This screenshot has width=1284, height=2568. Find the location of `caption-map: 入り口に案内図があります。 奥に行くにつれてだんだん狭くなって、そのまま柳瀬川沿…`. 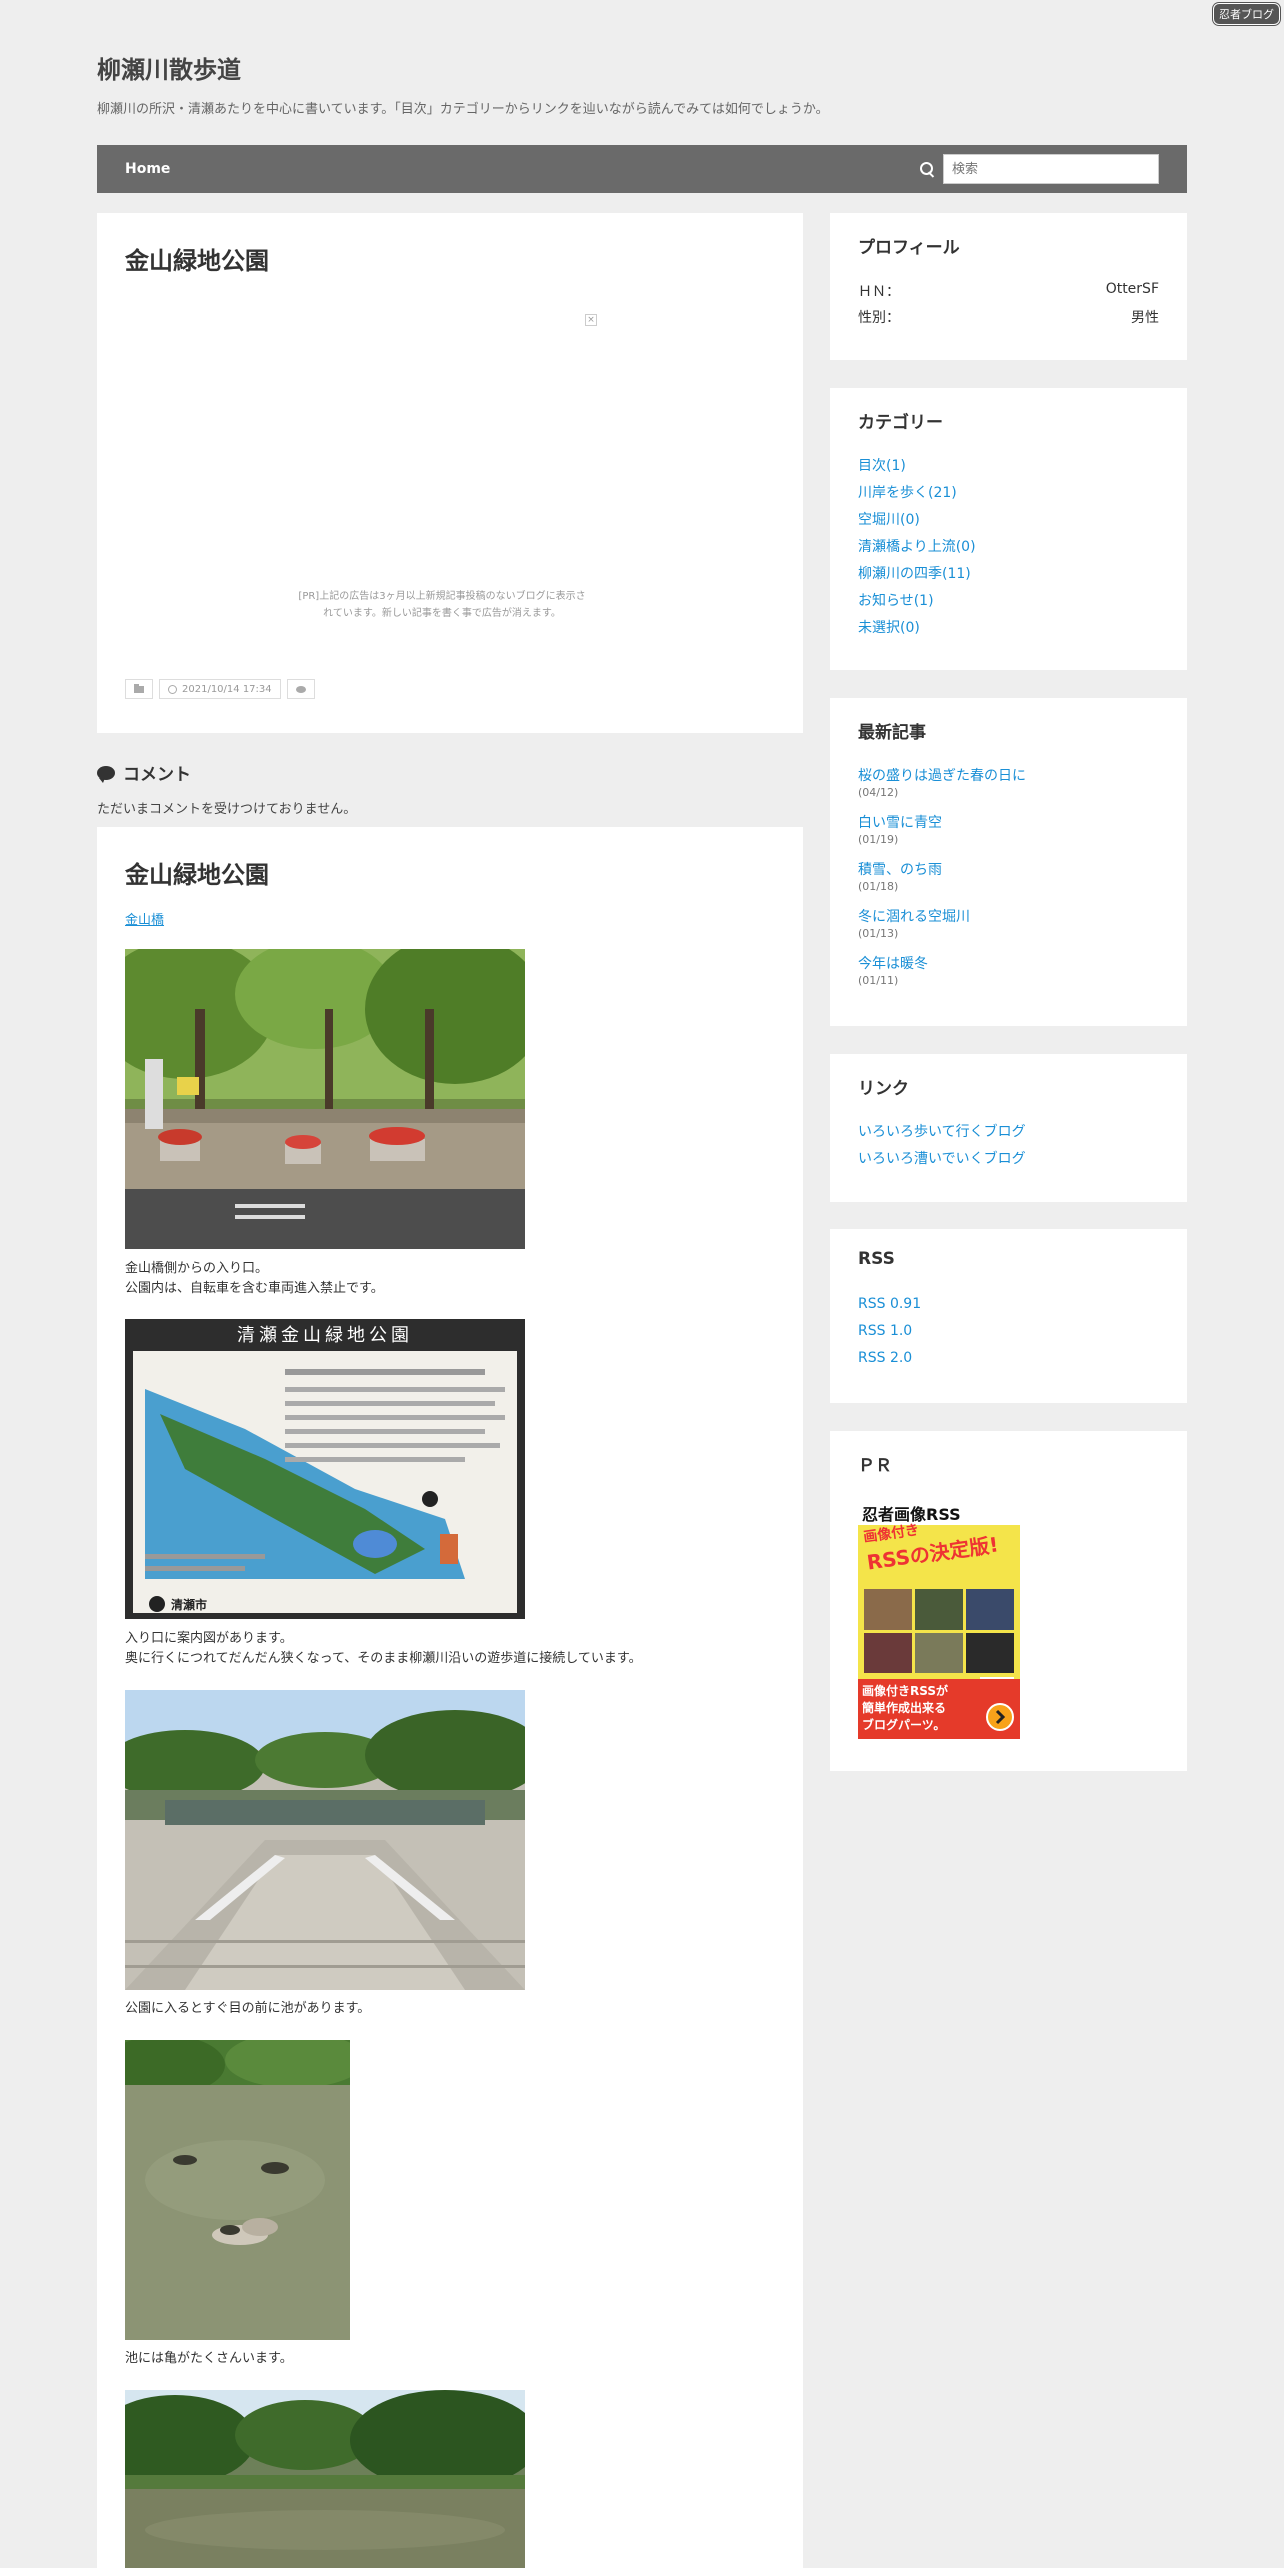

caption-map: 入り口に案内図があります。 奥に行くにつれてだんだん狭くなって、そのまま柳瀬川沿… is located at coordinates (383, 1649).